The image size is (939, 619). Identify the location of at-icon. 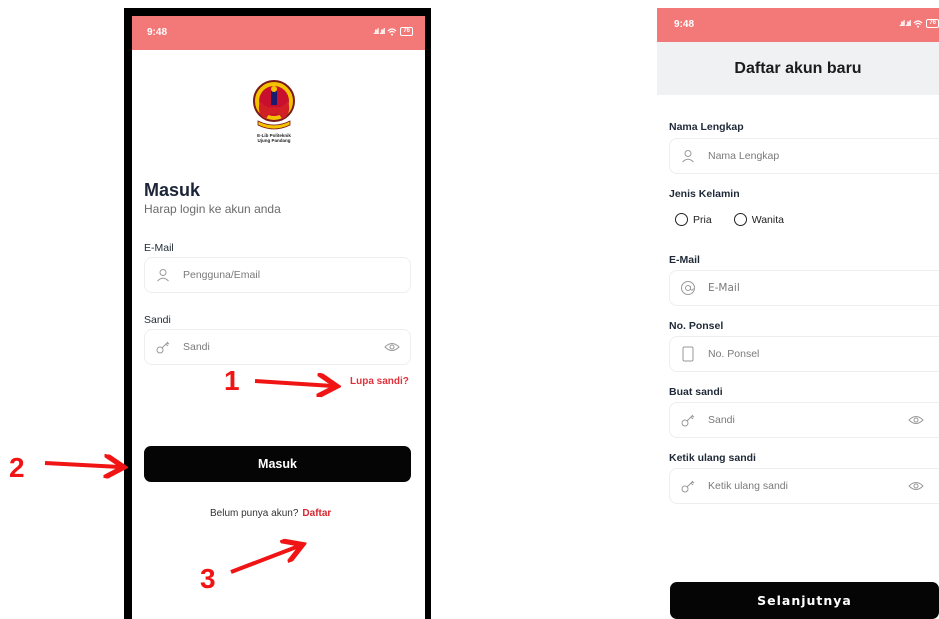
(688, 288).